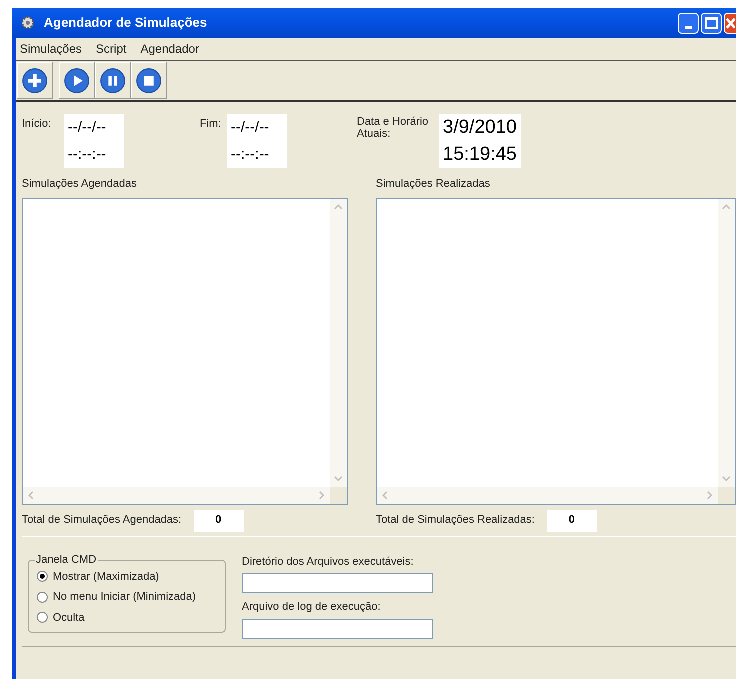 This screenshot has height=679, width=736. I want to click on menu-item: Agendador, so click(170, 49).